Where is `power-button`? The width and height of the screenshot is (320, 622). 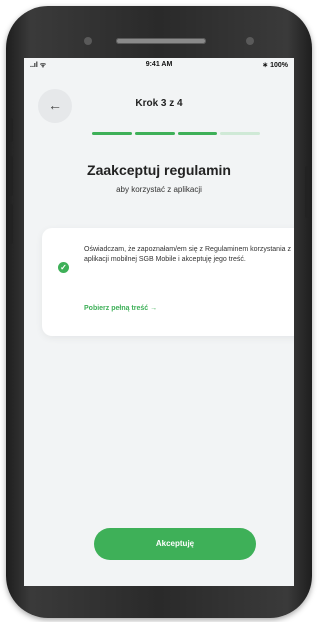
power-button is located at coordinates (307, 192).